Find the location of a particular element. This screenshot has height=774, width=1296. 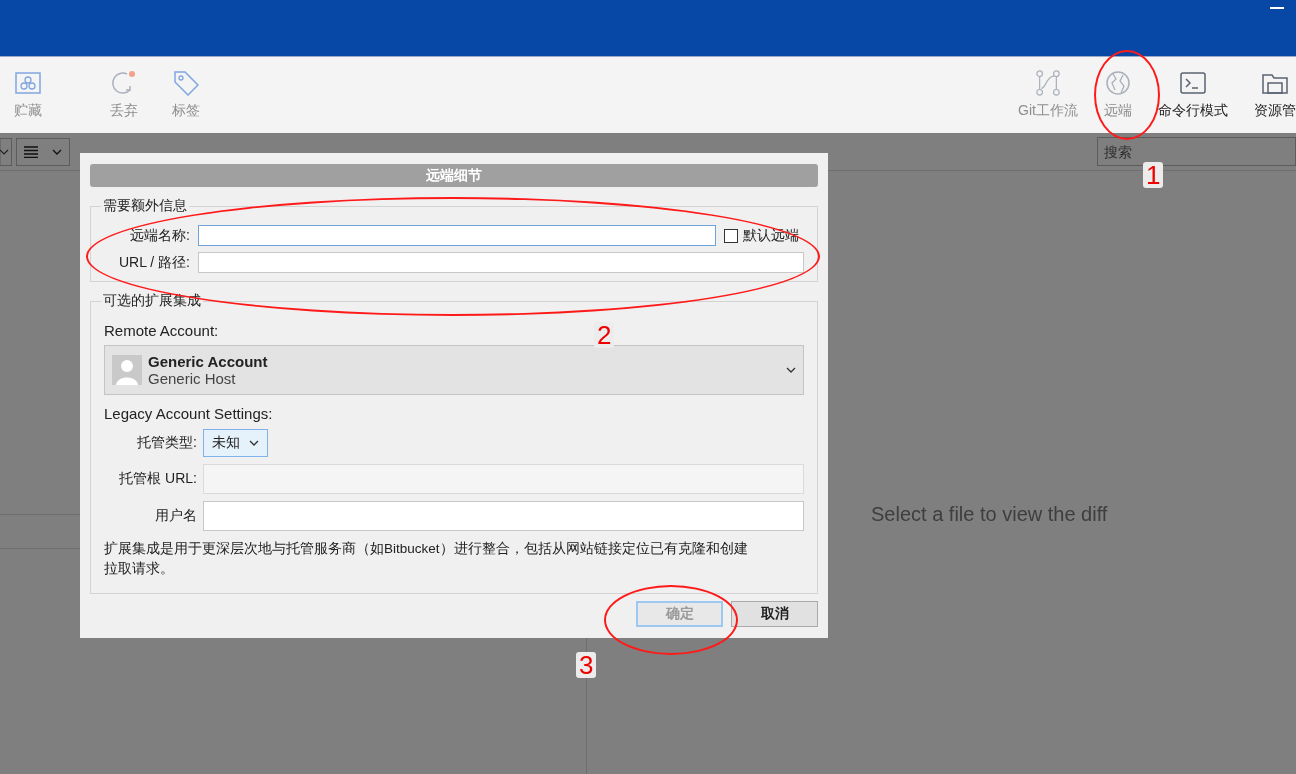

field-label: 远端名称: is located at coordinates (159, 235).